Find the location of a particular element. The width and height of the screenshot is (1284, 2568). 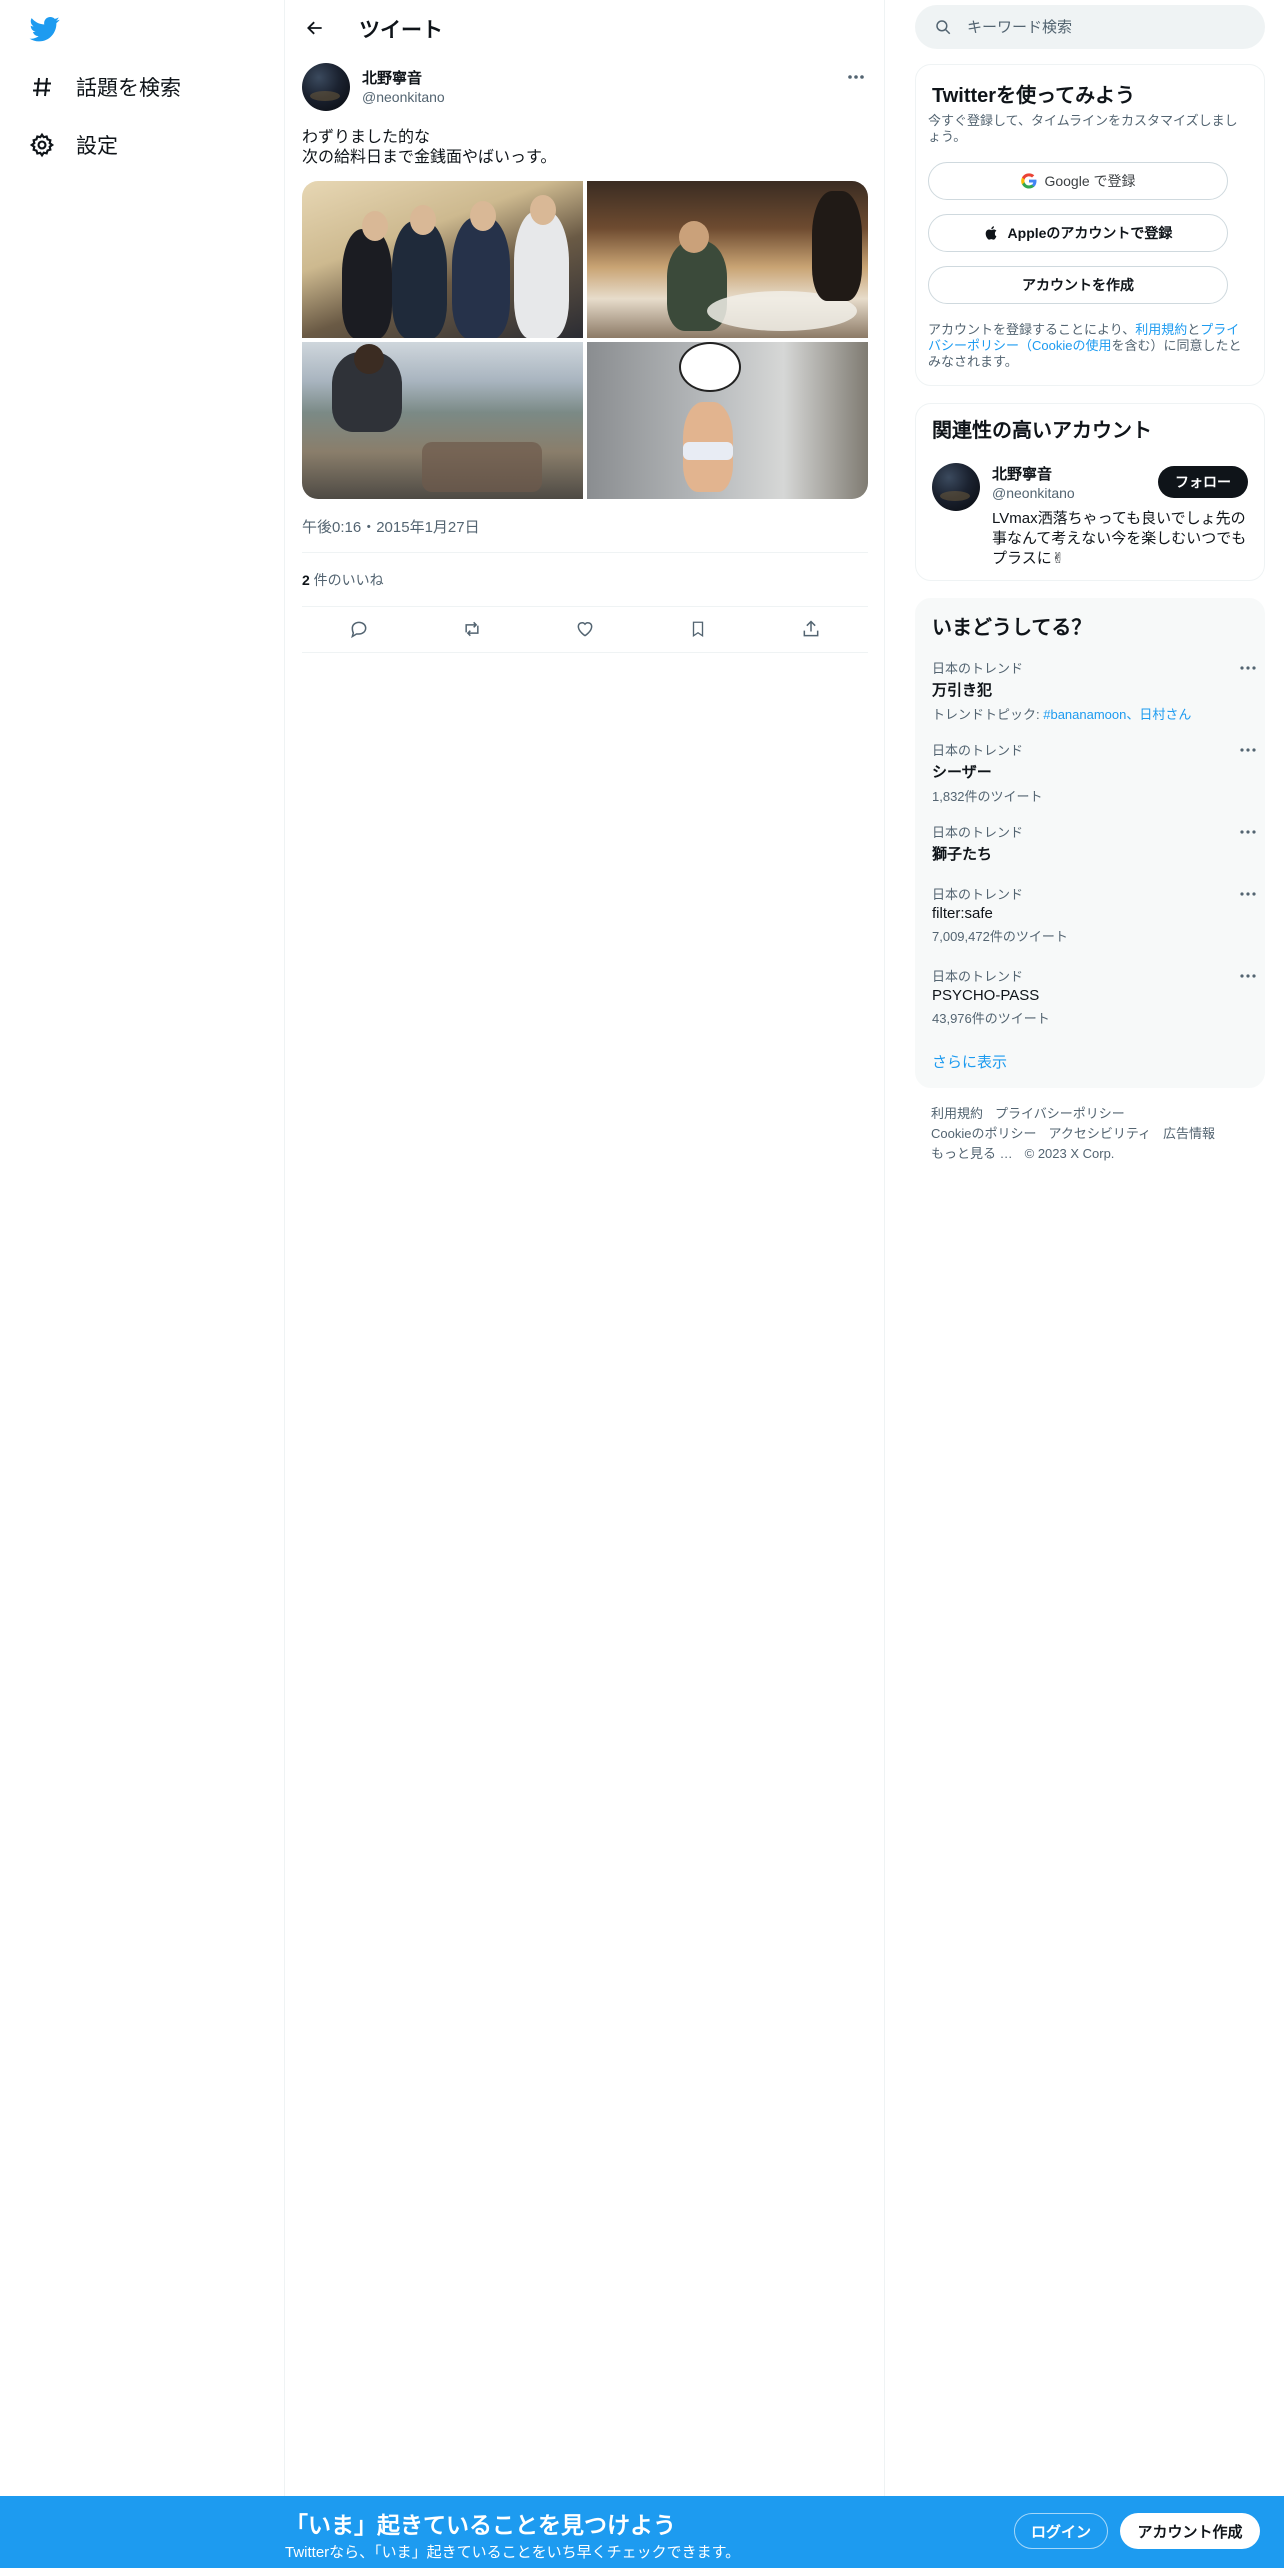

signup-subtitle: 今すぐ登録して、タイムラインをカスタマイズしましょう。 is located at coordinates (1083, 128).